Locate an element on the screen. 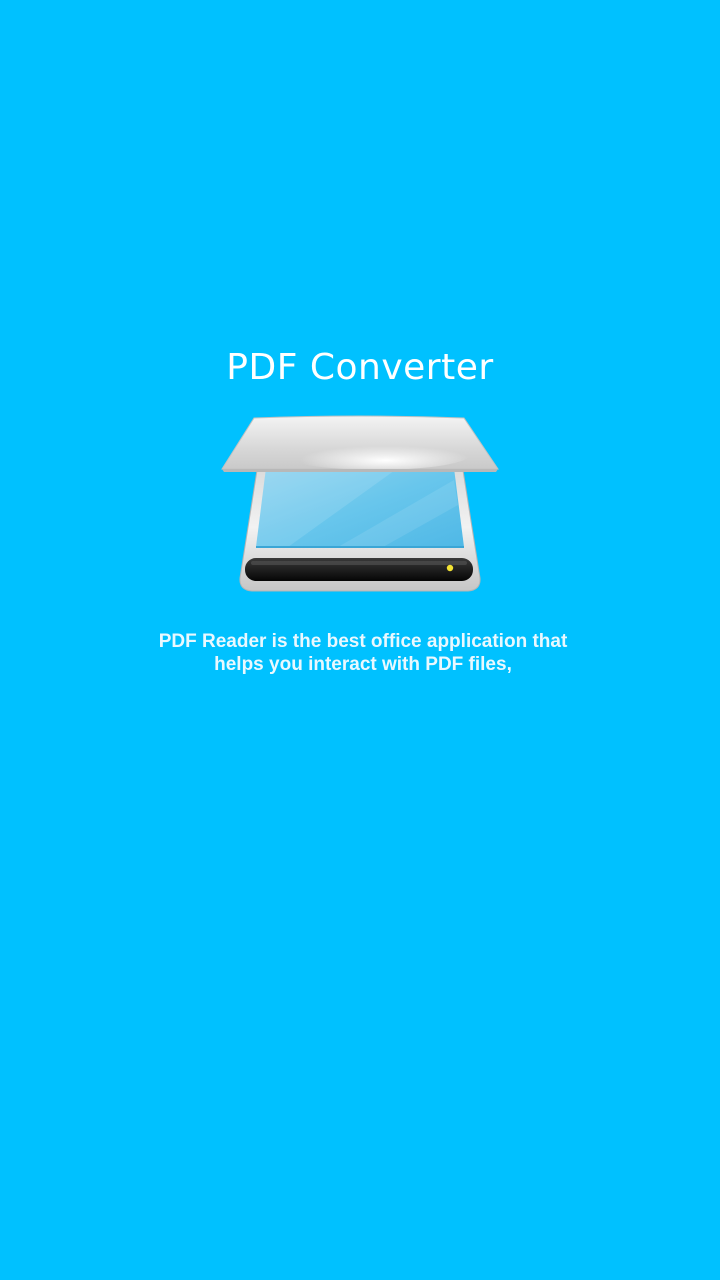 The width and height of the screenshot is (720, 1280). scanner-icon is located at coordinates (360, 503).